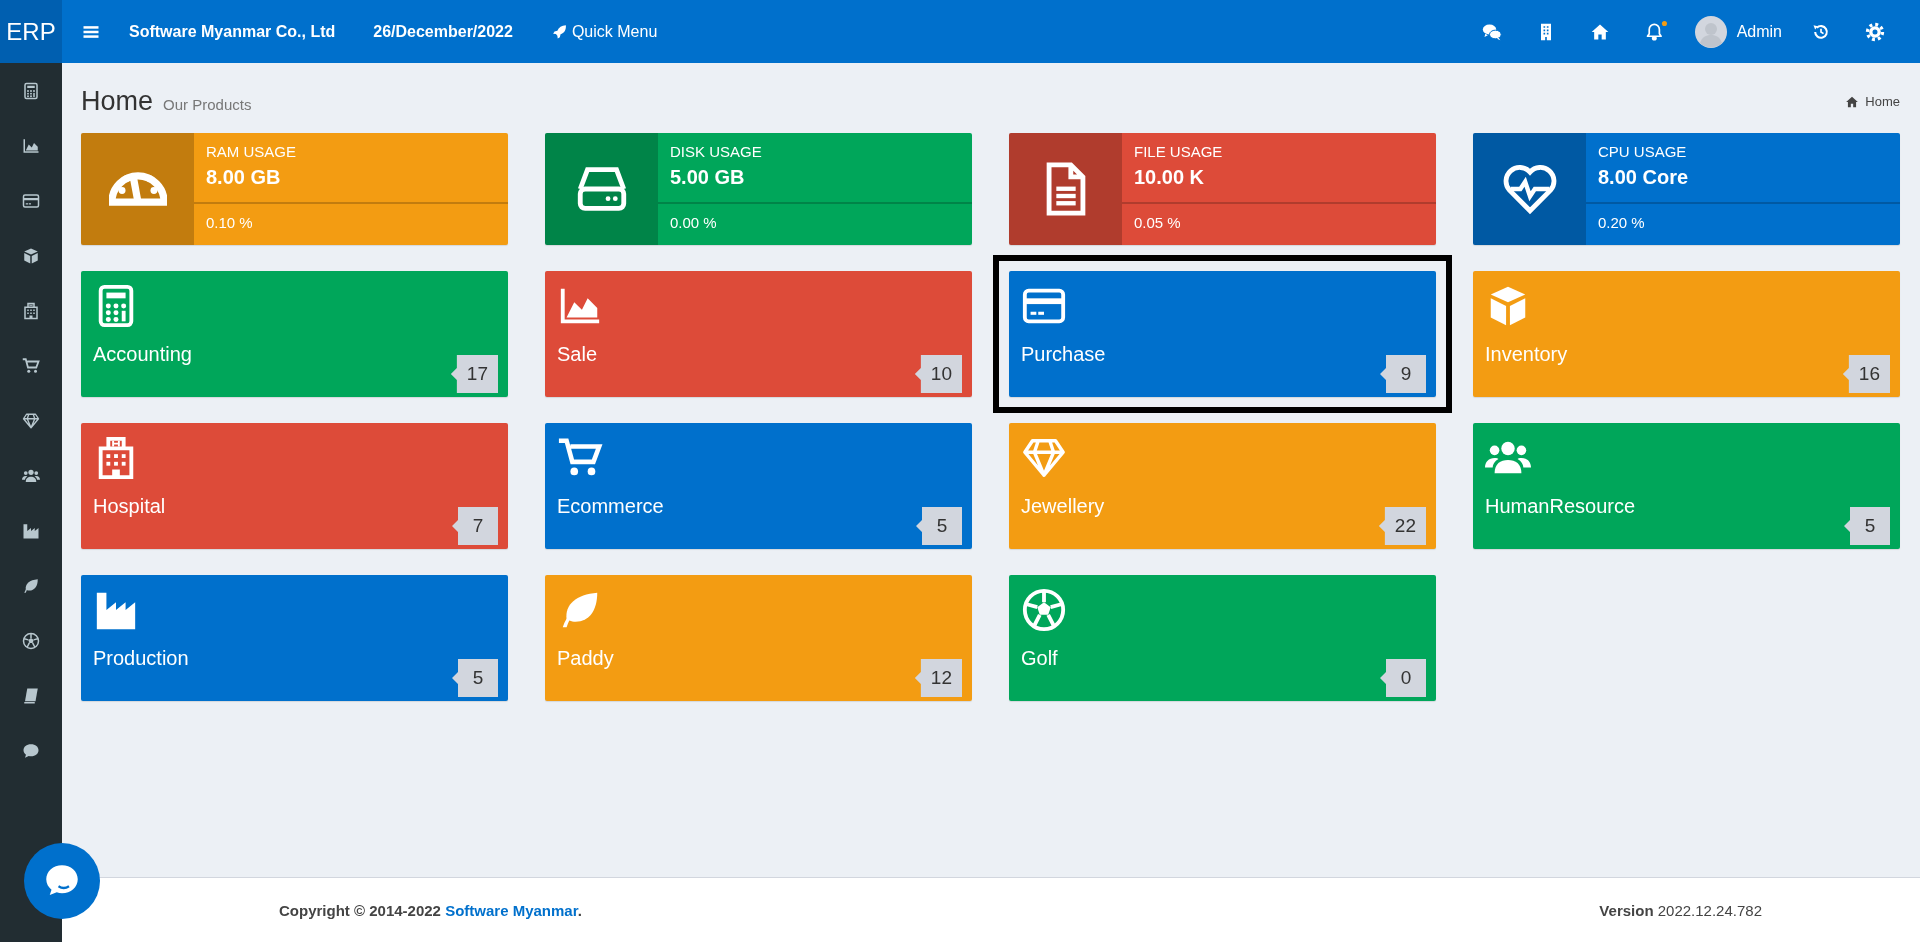 This screenshot has width=1920, height=942. Describe the element at coordinates (693, 222) in the screenshot. I see `stat-percent: 0.00 %` at that location.